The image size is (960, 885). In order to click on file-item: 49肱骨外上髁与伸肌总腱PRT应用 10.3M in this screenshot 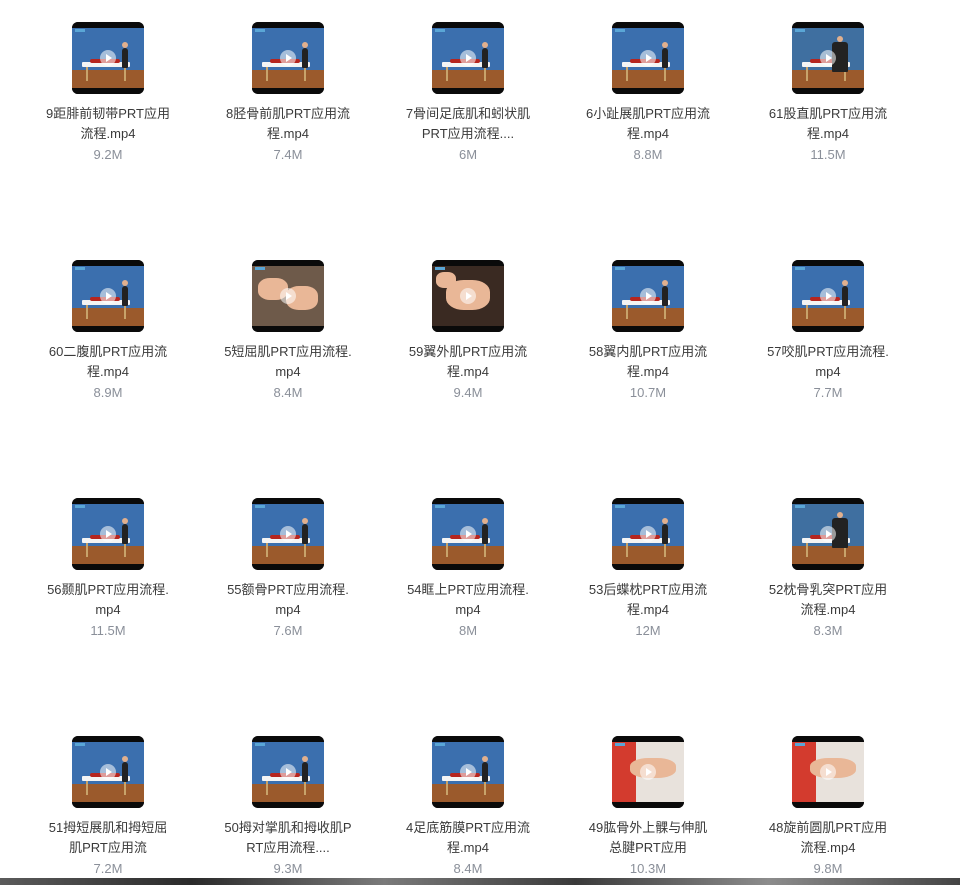, I will do `click(648, 807)`.